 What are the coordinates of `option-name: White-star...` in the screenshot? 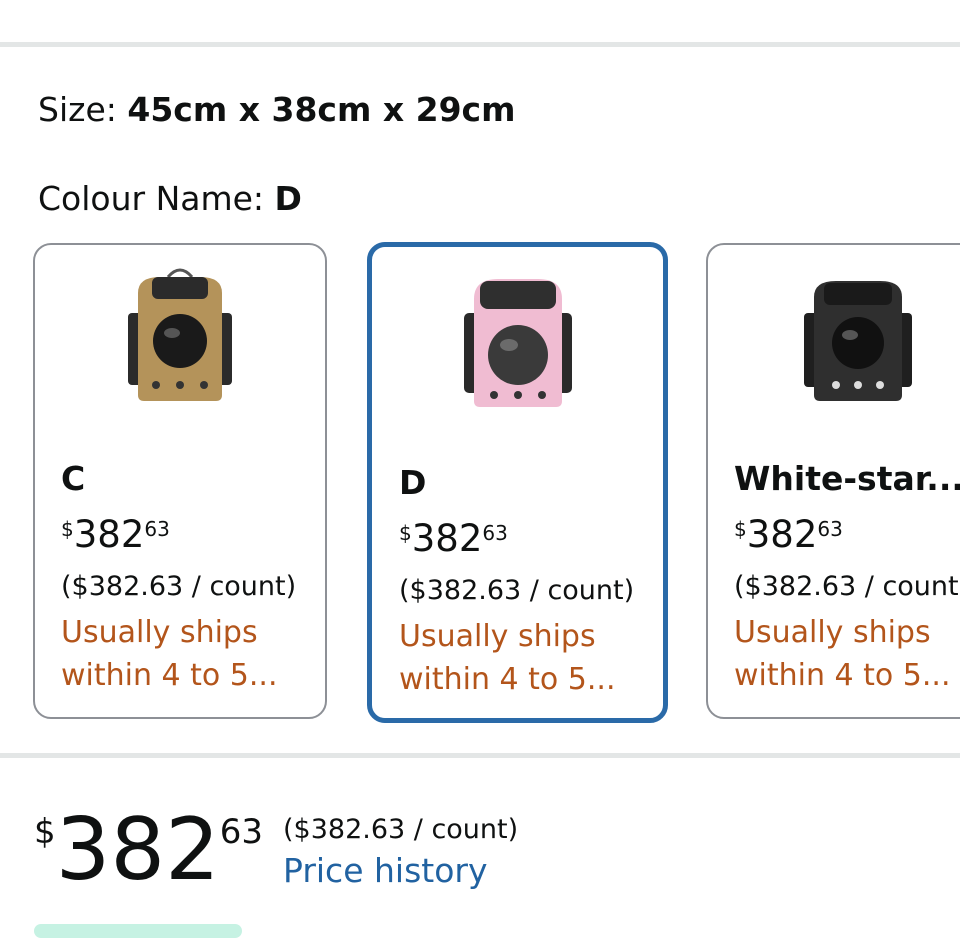 It's located at (847, 478).